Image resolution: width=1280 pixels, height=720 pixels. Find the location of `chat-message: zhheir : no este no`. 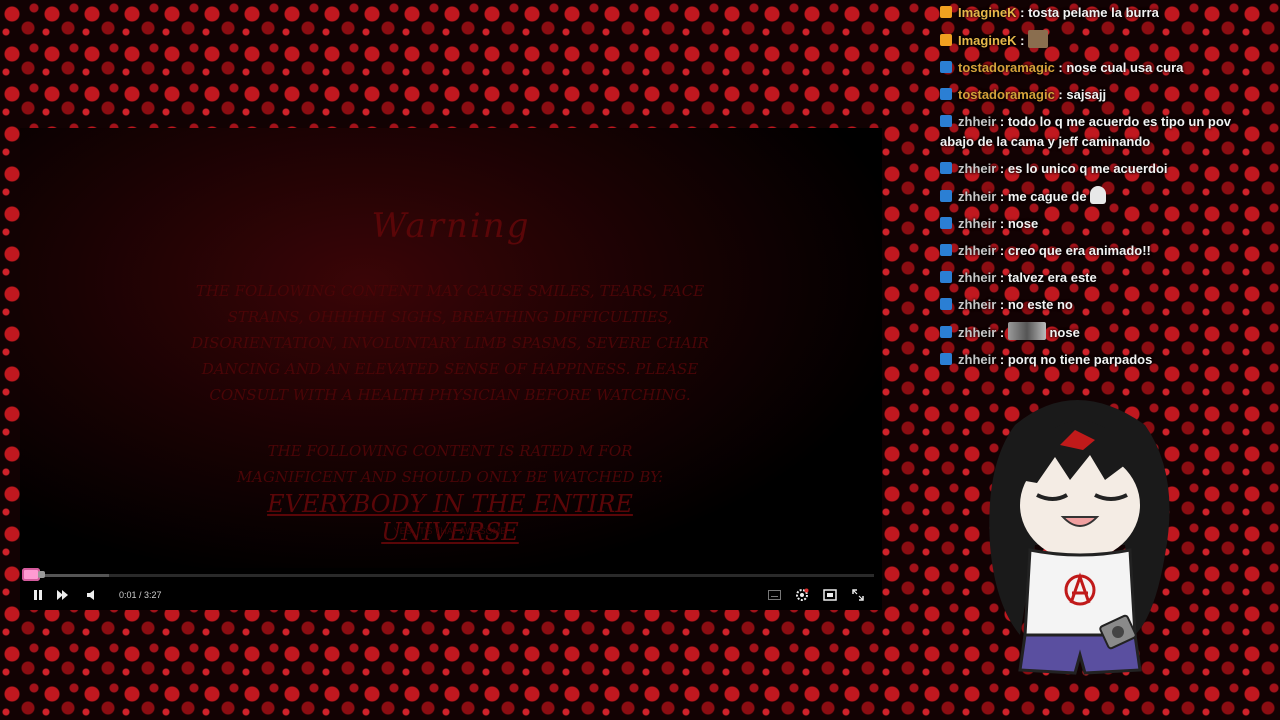

chat-message: zhheir : no este no is located at coordinates (1101, 305).